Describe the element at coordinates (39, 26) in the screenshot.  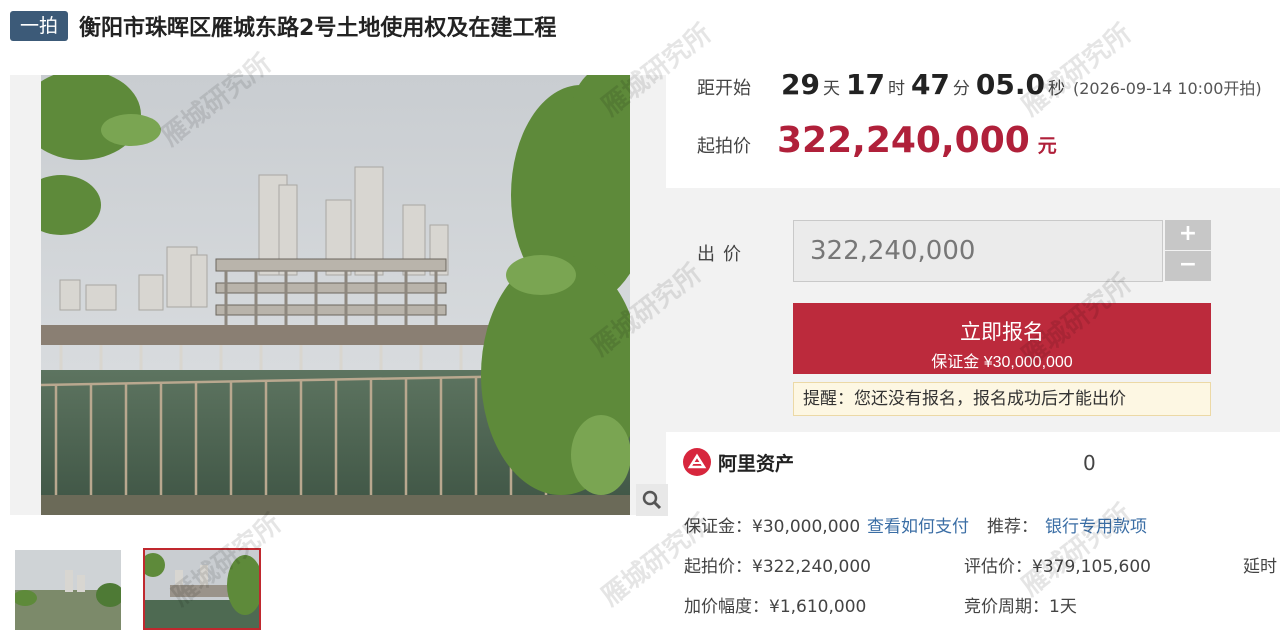
I see `auction-round-tag: 一拍` at that location.